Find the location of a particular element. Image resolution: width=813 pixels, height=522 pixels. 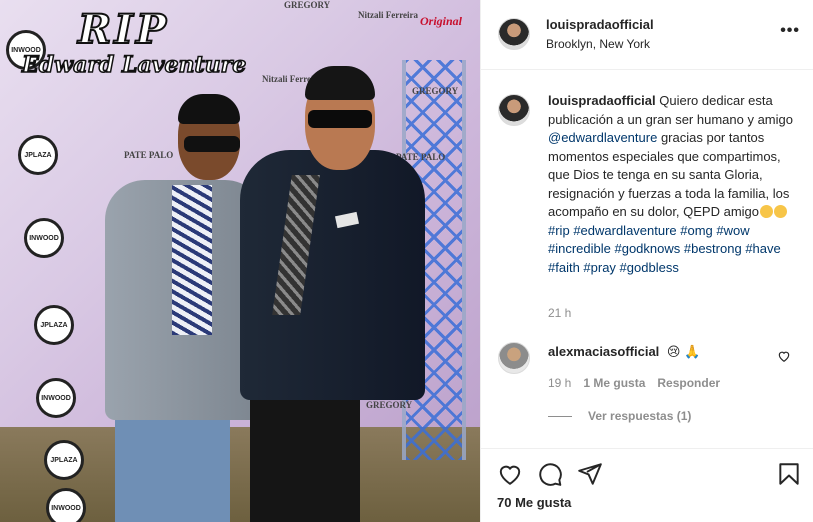

person-right-legs is located at coordinates (305, 451).